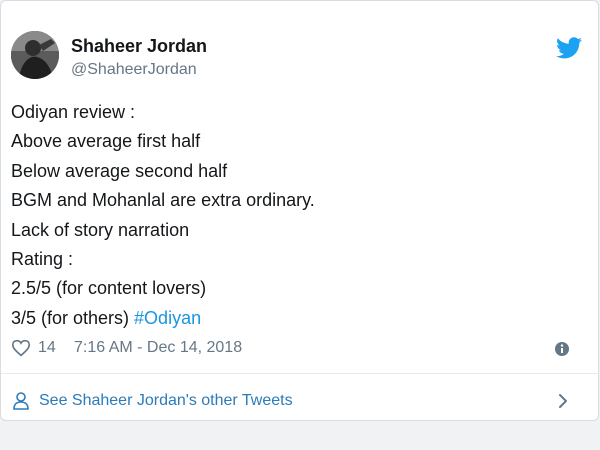 The image size is (600, 450). I want to click on tweet-timestamp: 7:16 AM - Dec 14, 2018, so click(158, 348).